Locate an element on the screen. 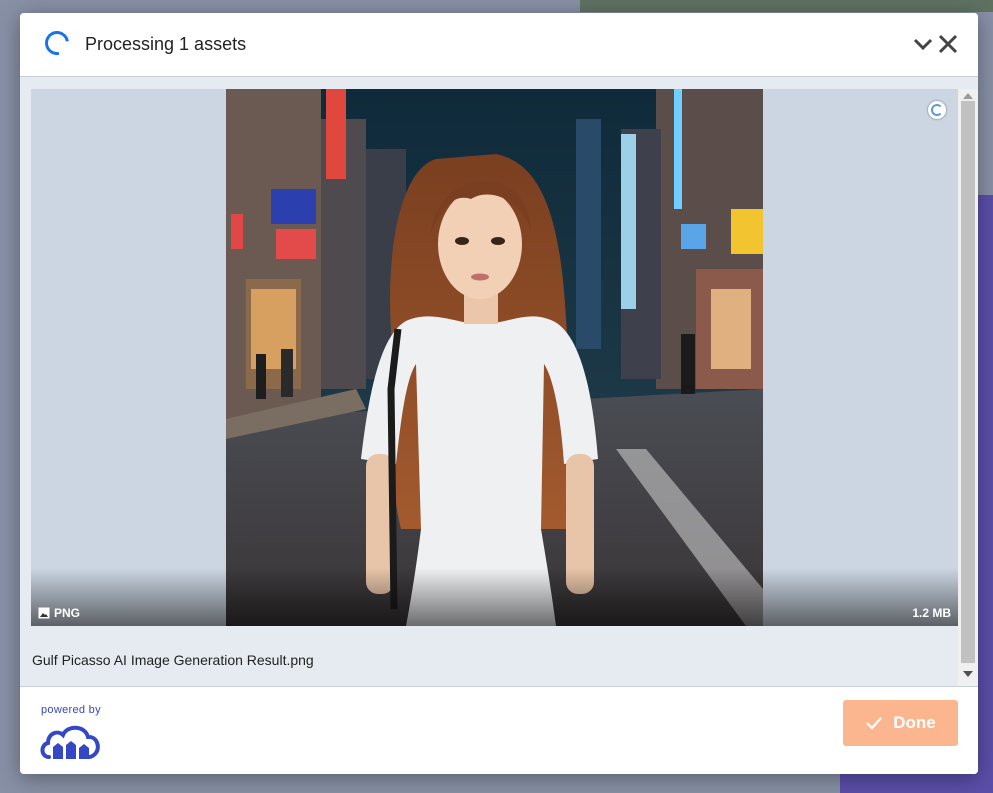 Image resolution: width=993 pixels, height=793 pixels. chevron-down-icon is located at coordinates (923, 44).